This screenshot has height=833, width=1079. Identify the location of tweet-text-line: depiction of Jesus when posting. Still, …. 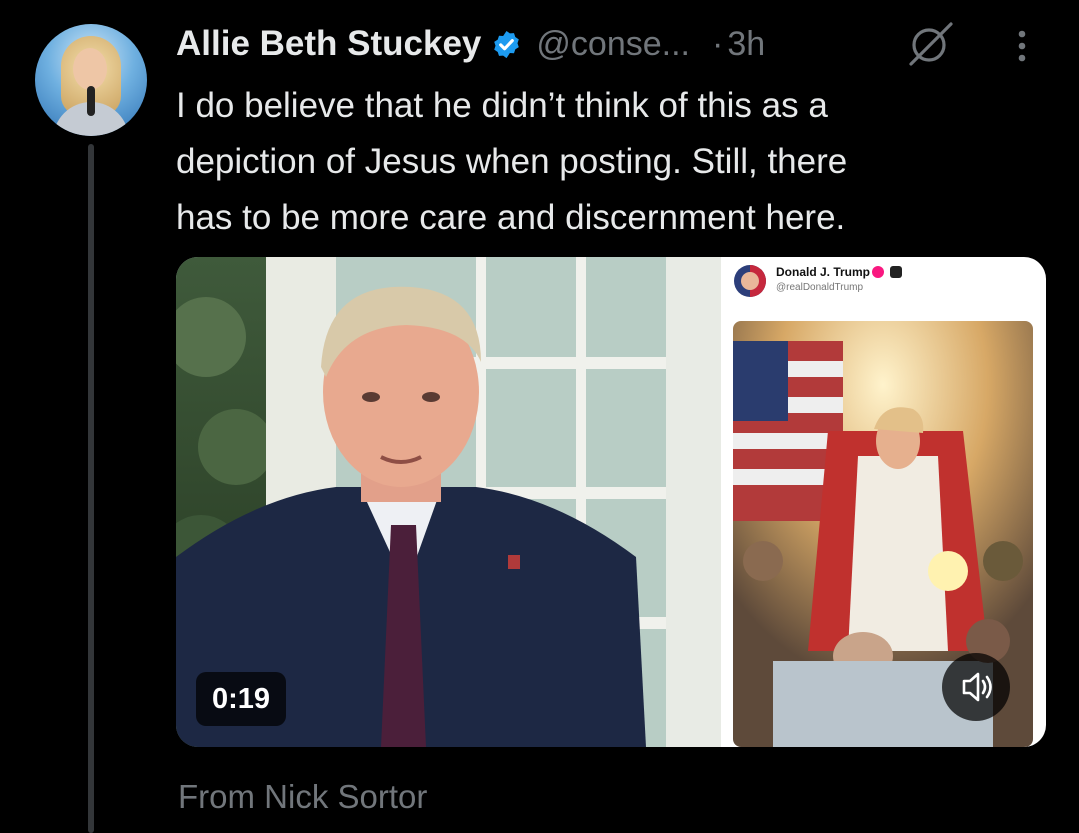
(512, 161).